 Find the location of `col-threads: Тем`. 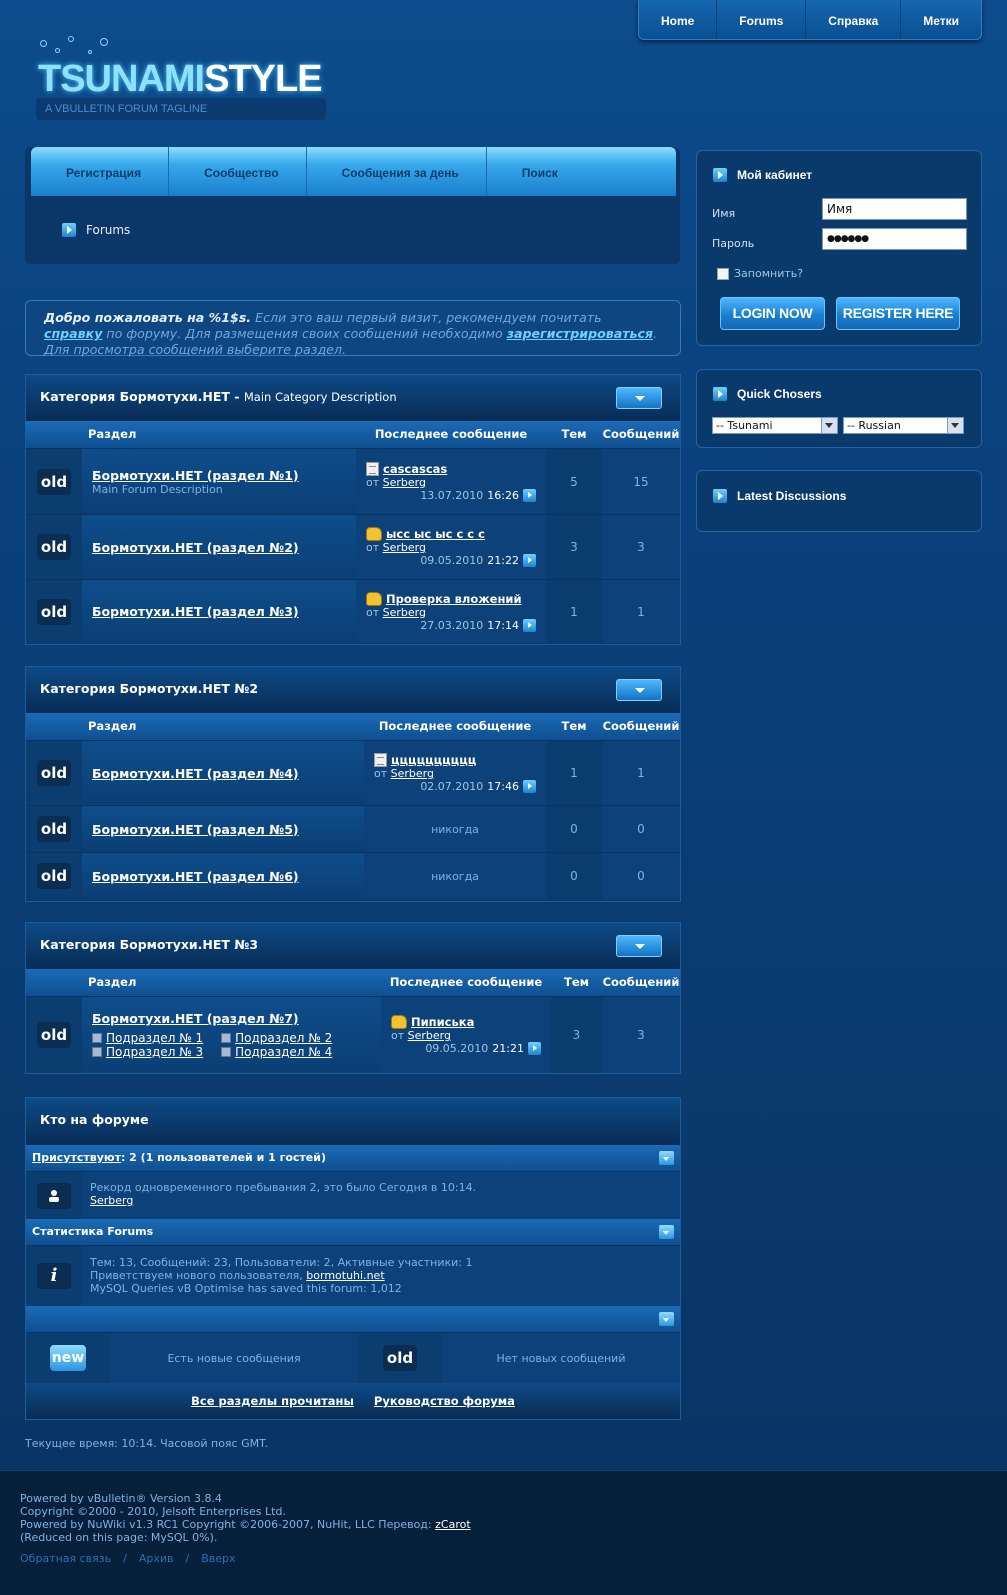

col-threads: Тем is located at coordinates (574, 434).